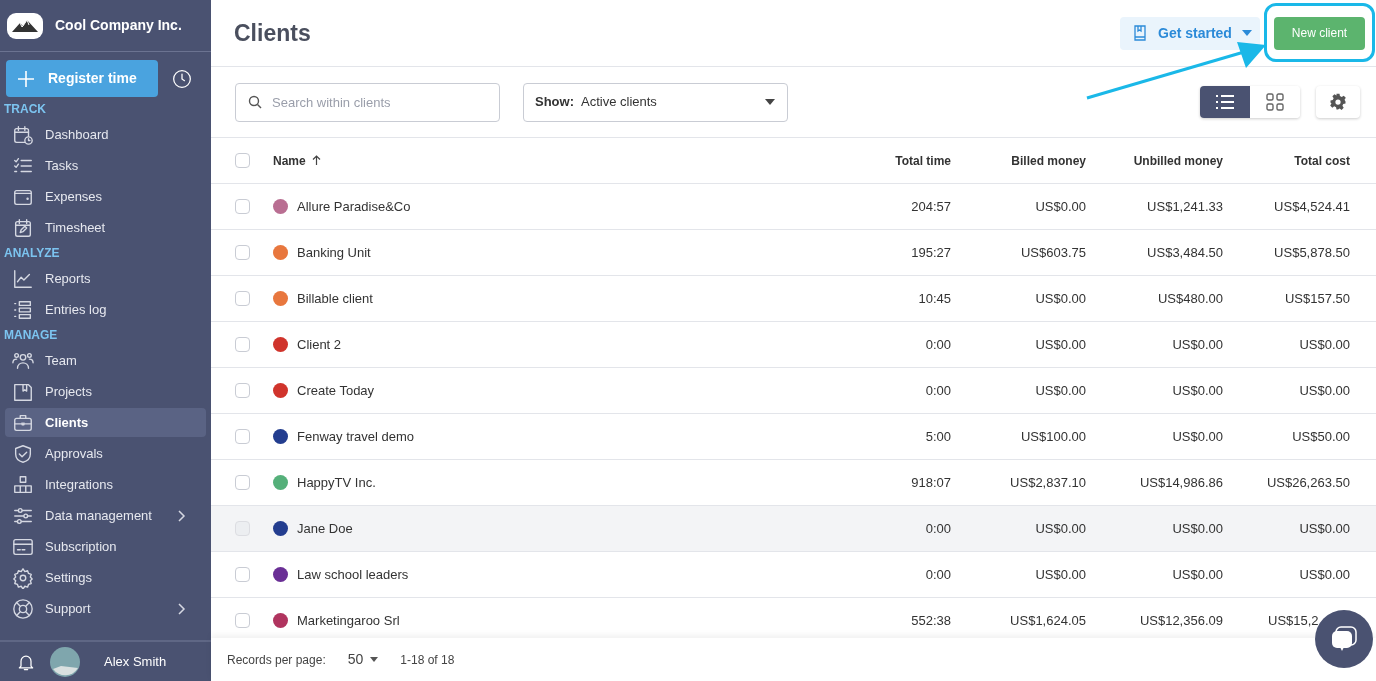 Image resolution: width=1376 pixels, height=681 pixels. What do you see at coordinates (25, 25) in the screenshot?
I see `mountain-logo-icon` at bounding box center [25, 25].